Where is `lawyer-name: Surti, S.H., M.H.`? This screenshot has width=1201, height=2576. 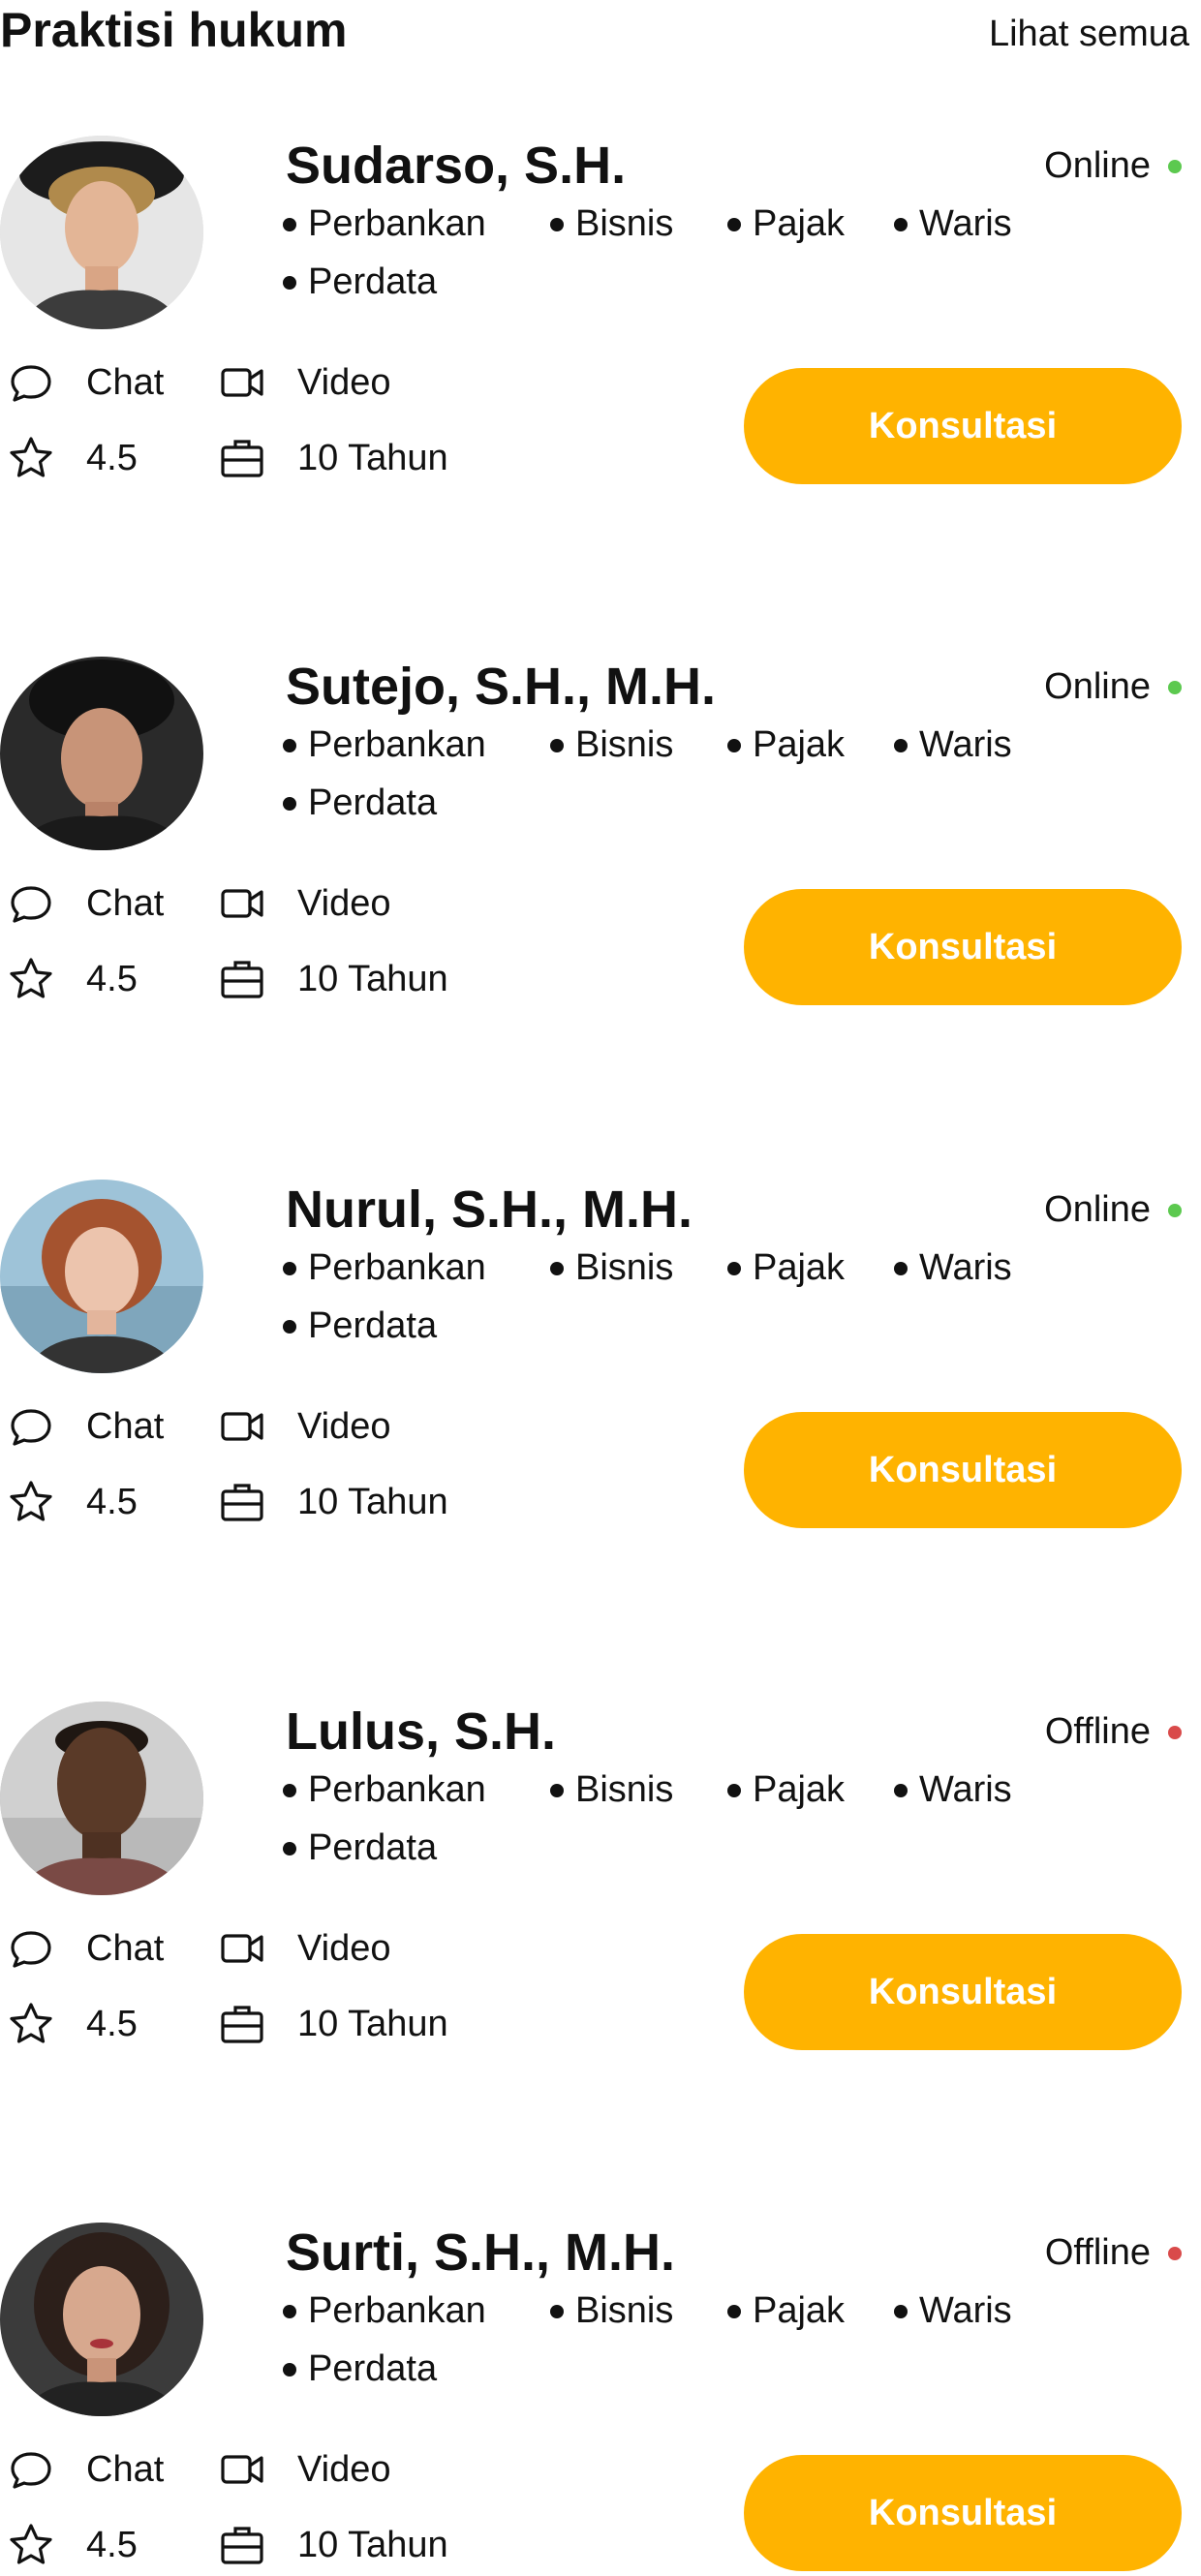
lawyer-name: Surti, S.H., M.H. is located at coordinates (481, 2252).